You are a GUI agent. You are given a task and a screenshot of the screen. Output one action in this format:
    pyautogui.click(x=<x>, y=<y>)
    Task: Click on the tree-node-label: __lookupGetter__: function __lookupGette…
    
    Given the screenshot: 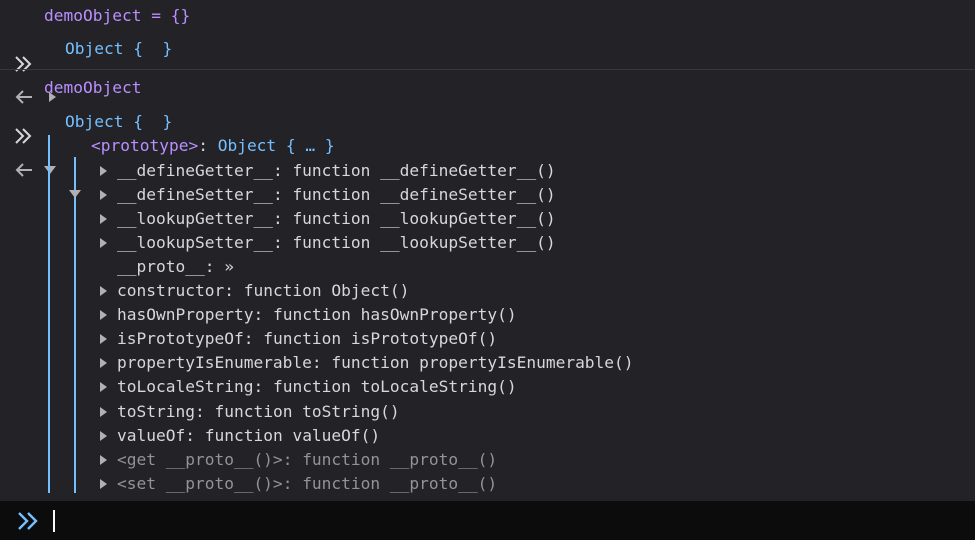 What is the action you would take?
    pyautogui.click(x=336, y=219)
    